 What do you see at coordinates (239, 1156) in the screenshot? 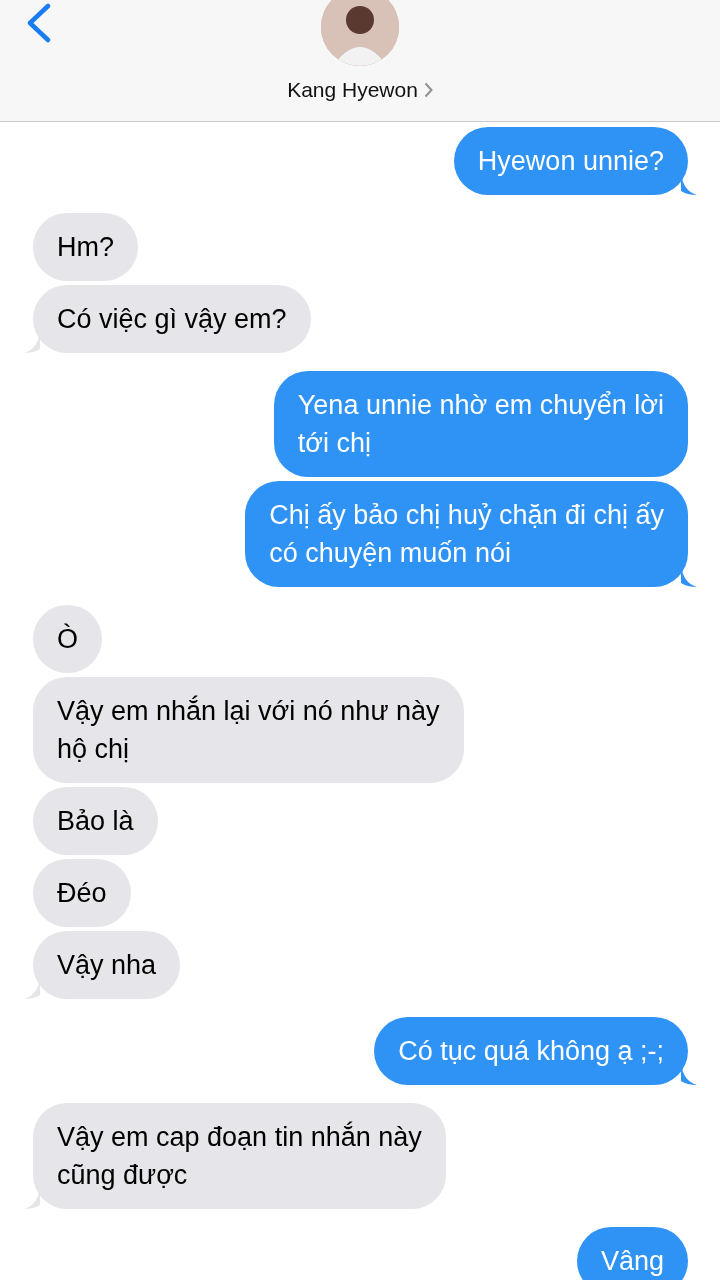
I see `received-message-bubble: Vậy em cap đoạn tin nhắn này cũng được` at bounding box center [239, 1156].